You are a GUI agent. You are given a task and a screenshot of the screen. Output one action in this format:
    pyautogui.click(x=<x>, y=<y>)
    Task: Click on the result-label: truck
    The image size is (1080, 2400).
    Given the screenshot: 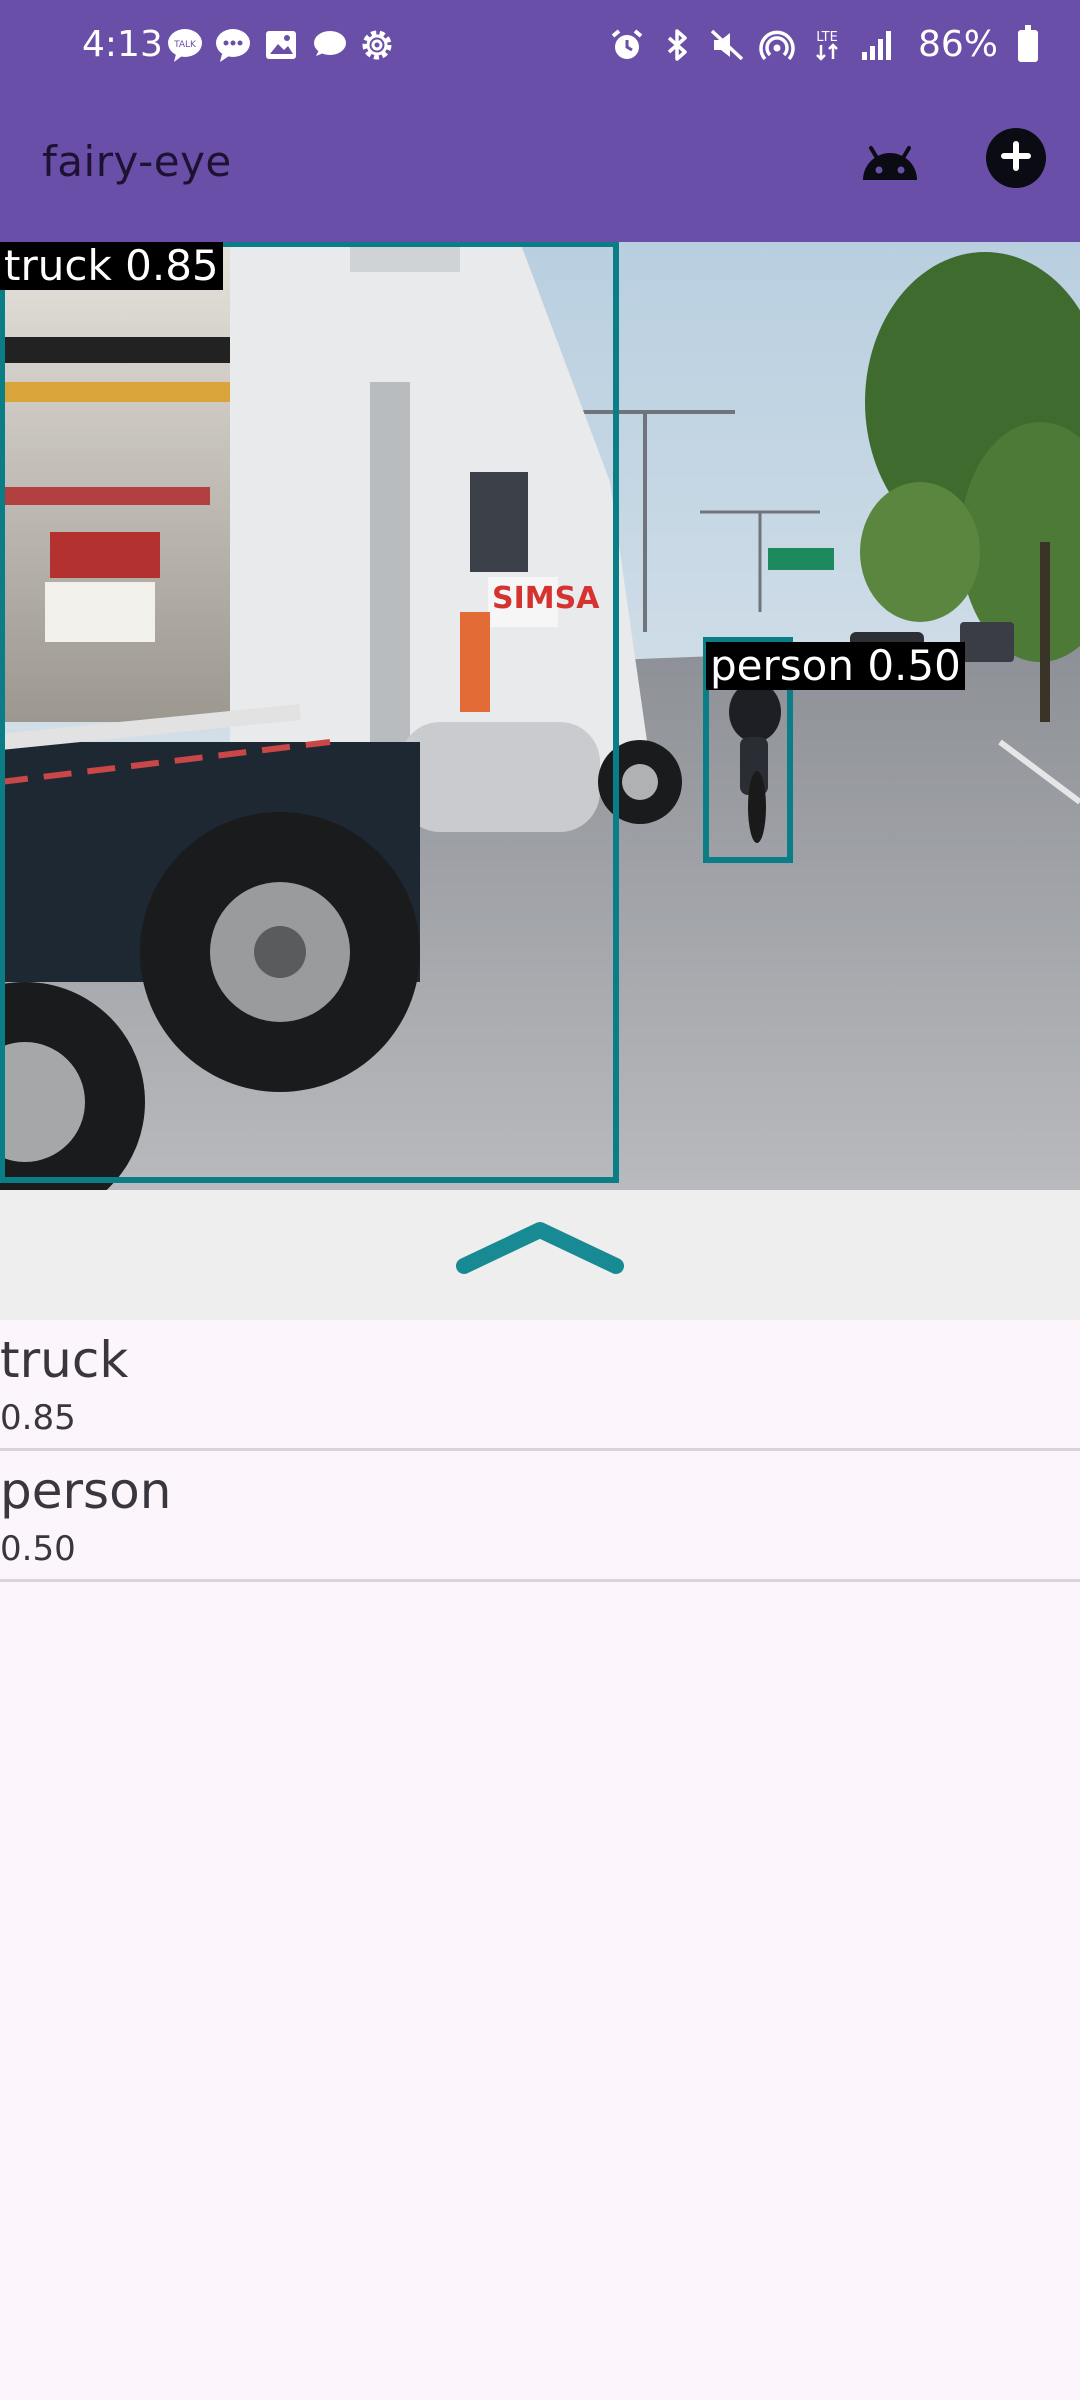 What is the action you would take?
    pyautogui.click(x=64, y=1360)
    